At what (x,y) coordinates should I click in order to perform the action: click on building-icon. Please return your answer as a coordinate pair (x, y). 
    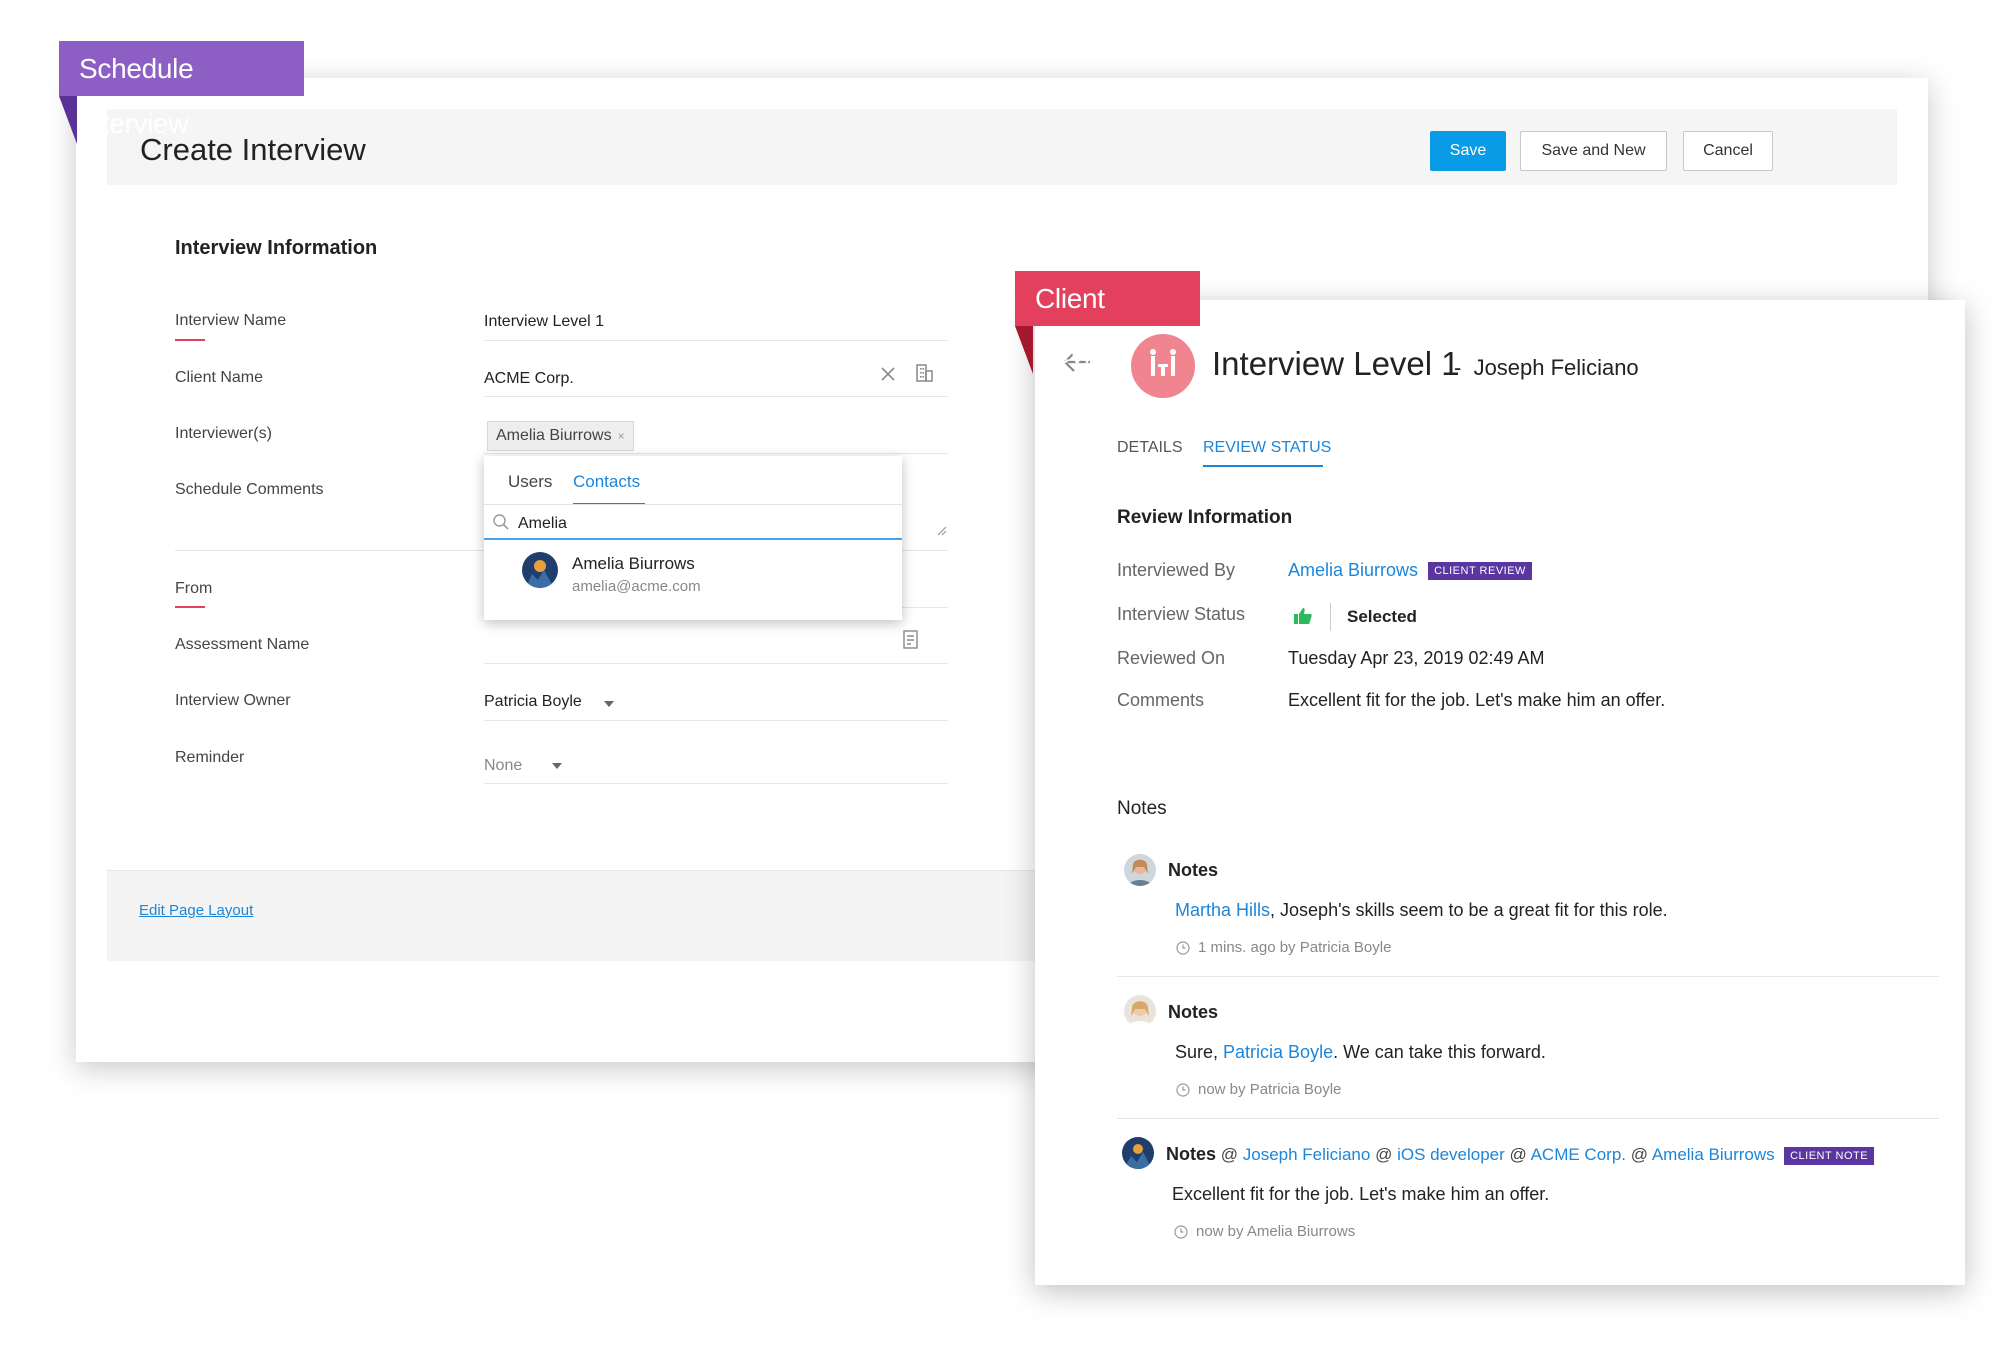
    Looking at the image, I should click on (924, 373).